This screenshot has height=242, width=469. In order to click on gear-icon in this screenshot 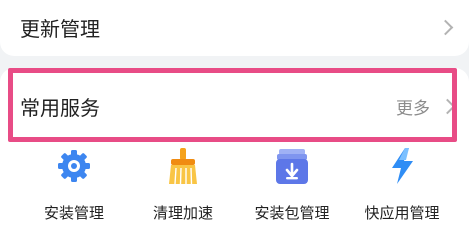, I will do `click(74, 166)`.